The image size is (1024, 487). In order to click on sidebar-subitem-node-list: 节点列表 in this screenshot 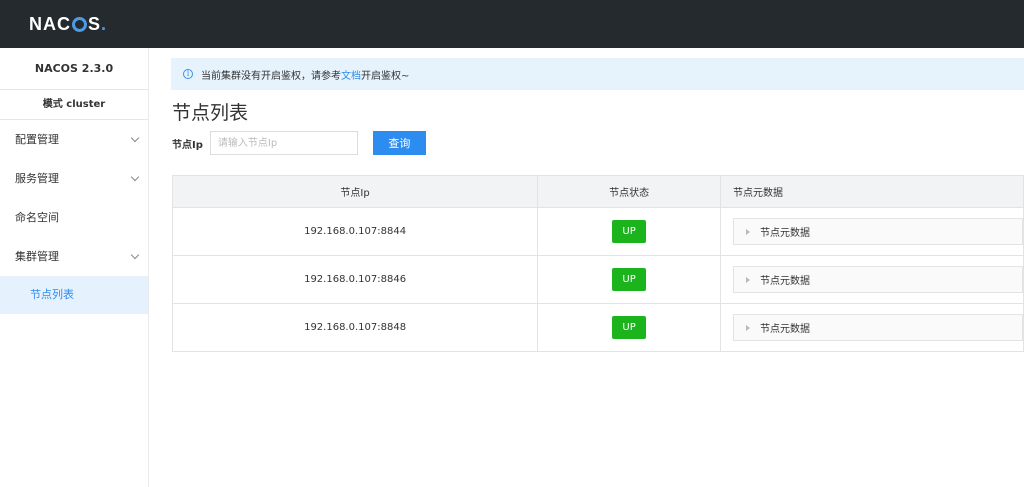, I will do `click(74, 295)`.